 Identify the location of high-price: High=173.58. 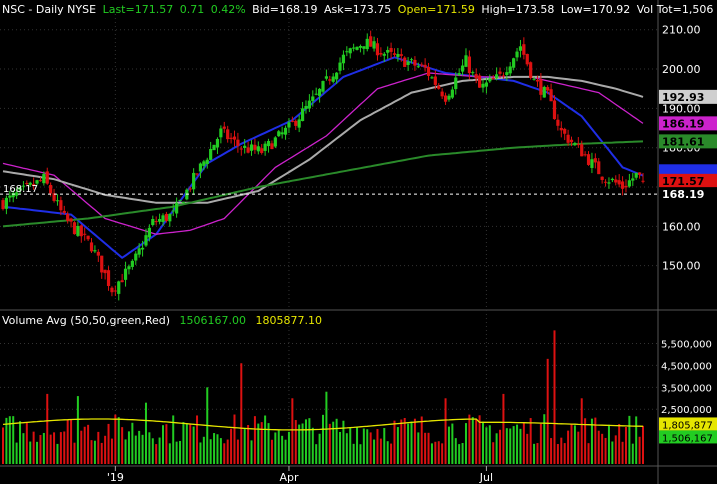
(518, 9).